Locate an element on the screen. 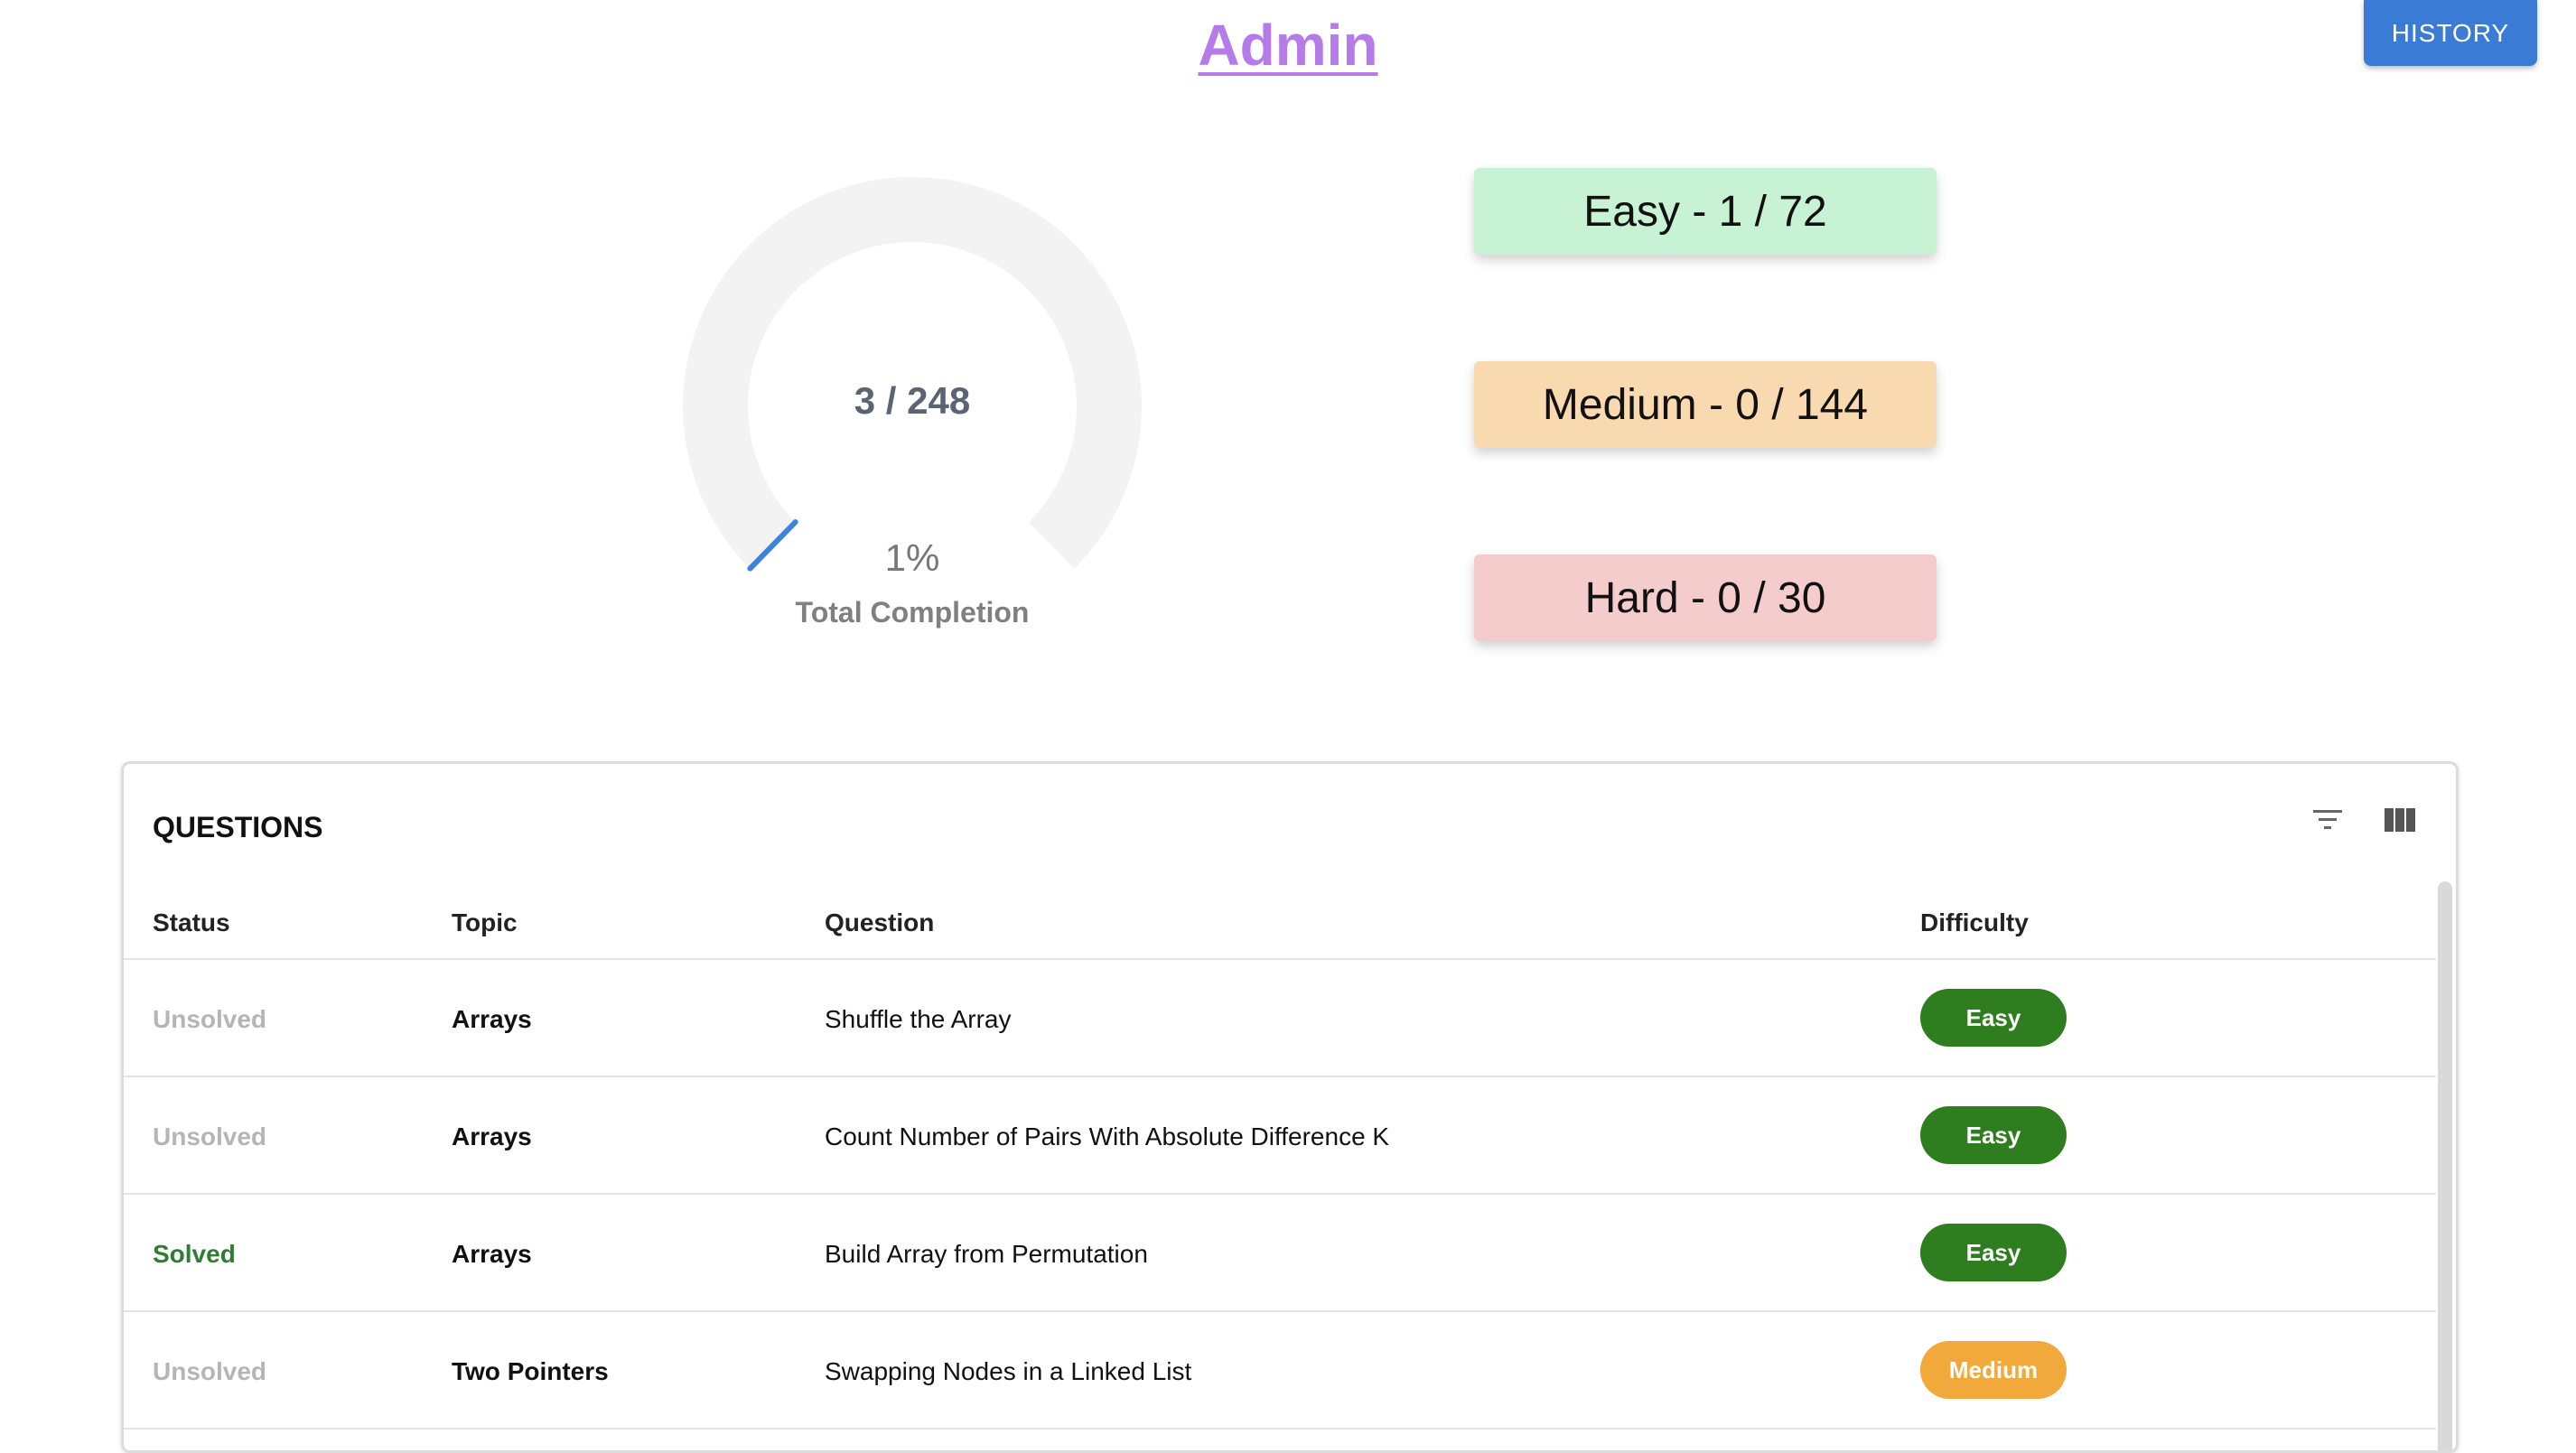  page-title: Admin is located at coordinates (1288, 45).